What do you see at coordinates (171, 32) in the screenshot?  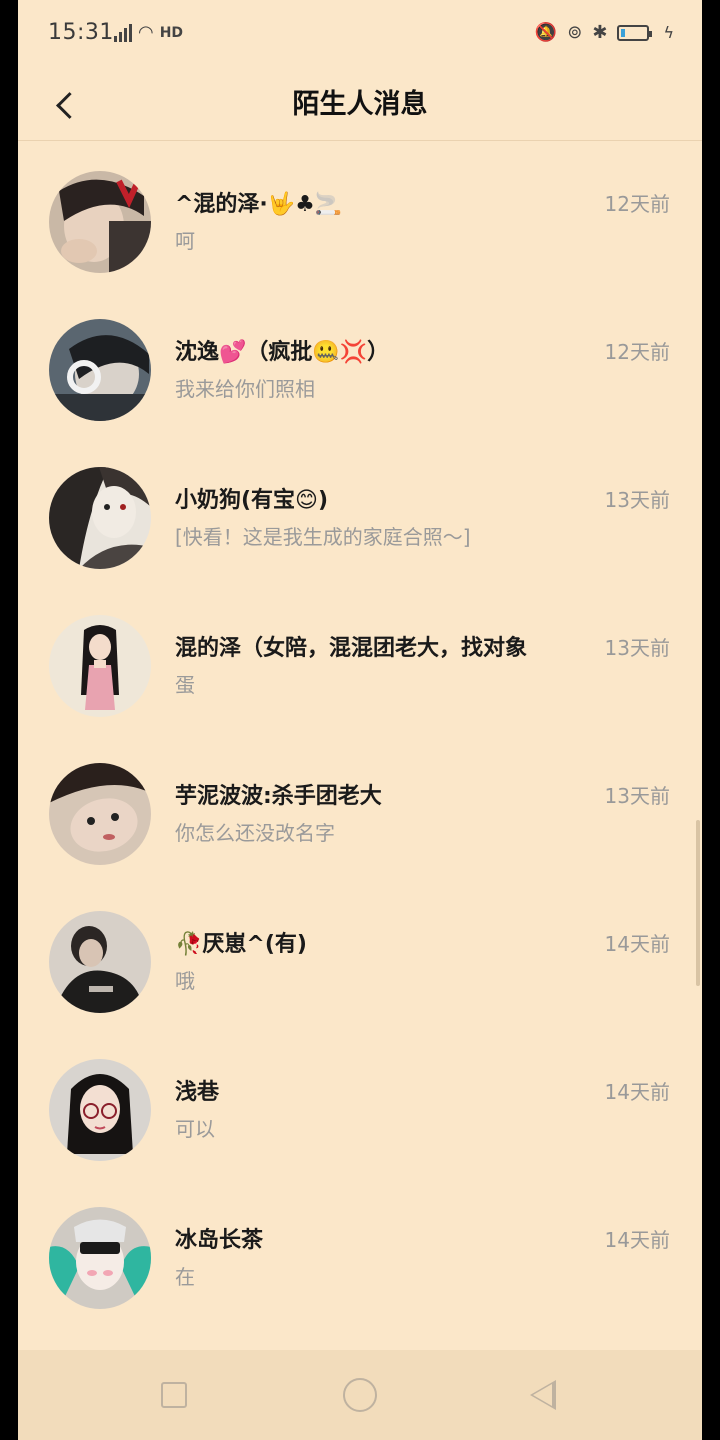 I see `hd-badge: HD` at bounding box center [171, 32].